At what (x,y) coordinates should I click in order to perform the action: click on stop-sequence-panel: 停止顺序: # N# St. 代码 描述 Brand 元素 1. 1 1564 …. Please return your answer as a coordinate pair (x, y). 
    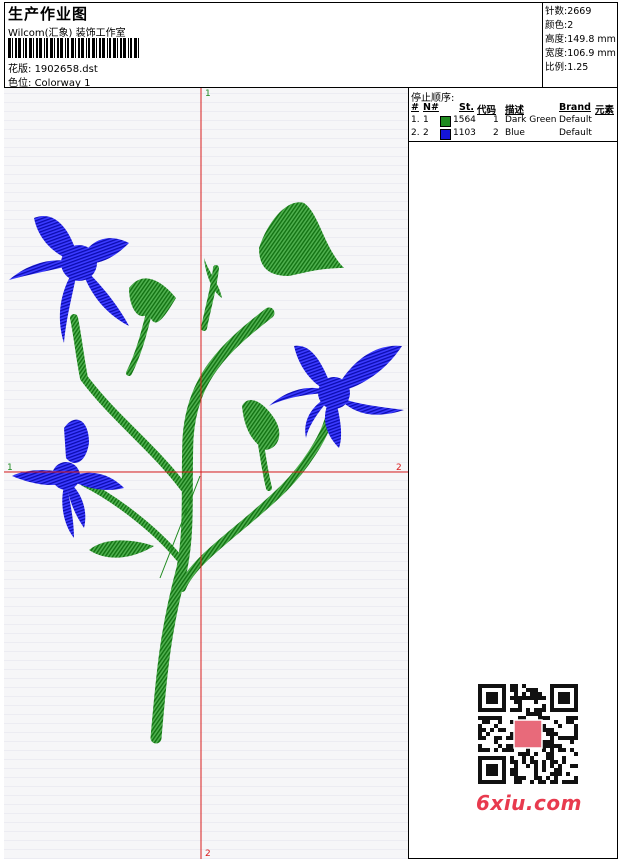
    Looking at the image, I should click on (513, 115).